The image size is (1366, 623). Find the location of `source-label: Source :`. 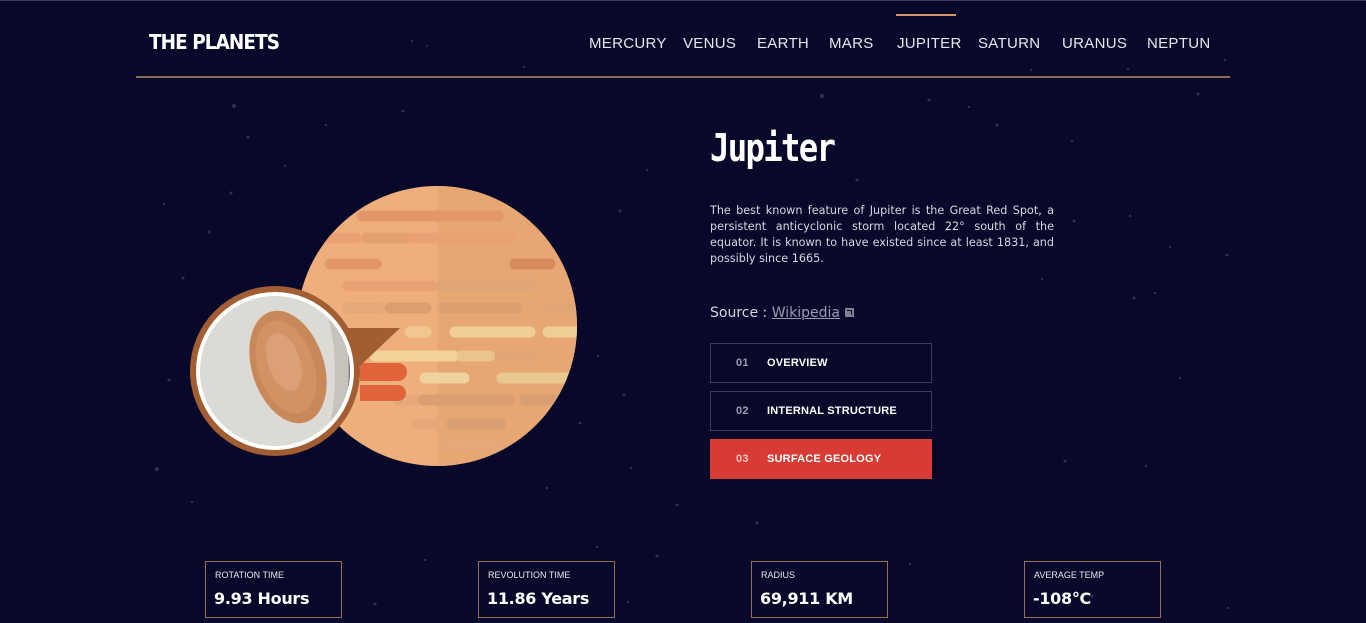

source-label: Source : is located at coordinates (741, 313).